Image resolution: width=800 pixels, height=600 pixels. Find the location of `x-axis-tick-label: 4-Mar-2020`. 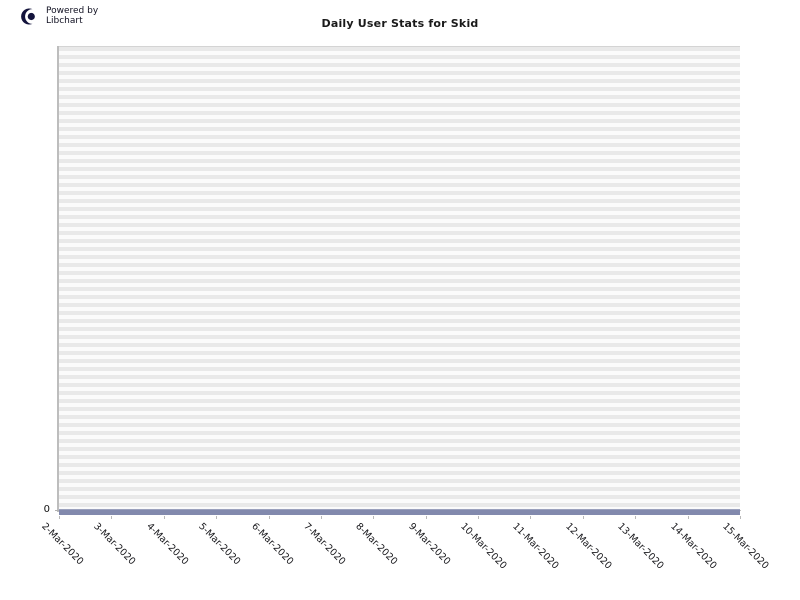

x-axis-tick-label: 4-Mar-2020 is located at coordinates (167, 544).